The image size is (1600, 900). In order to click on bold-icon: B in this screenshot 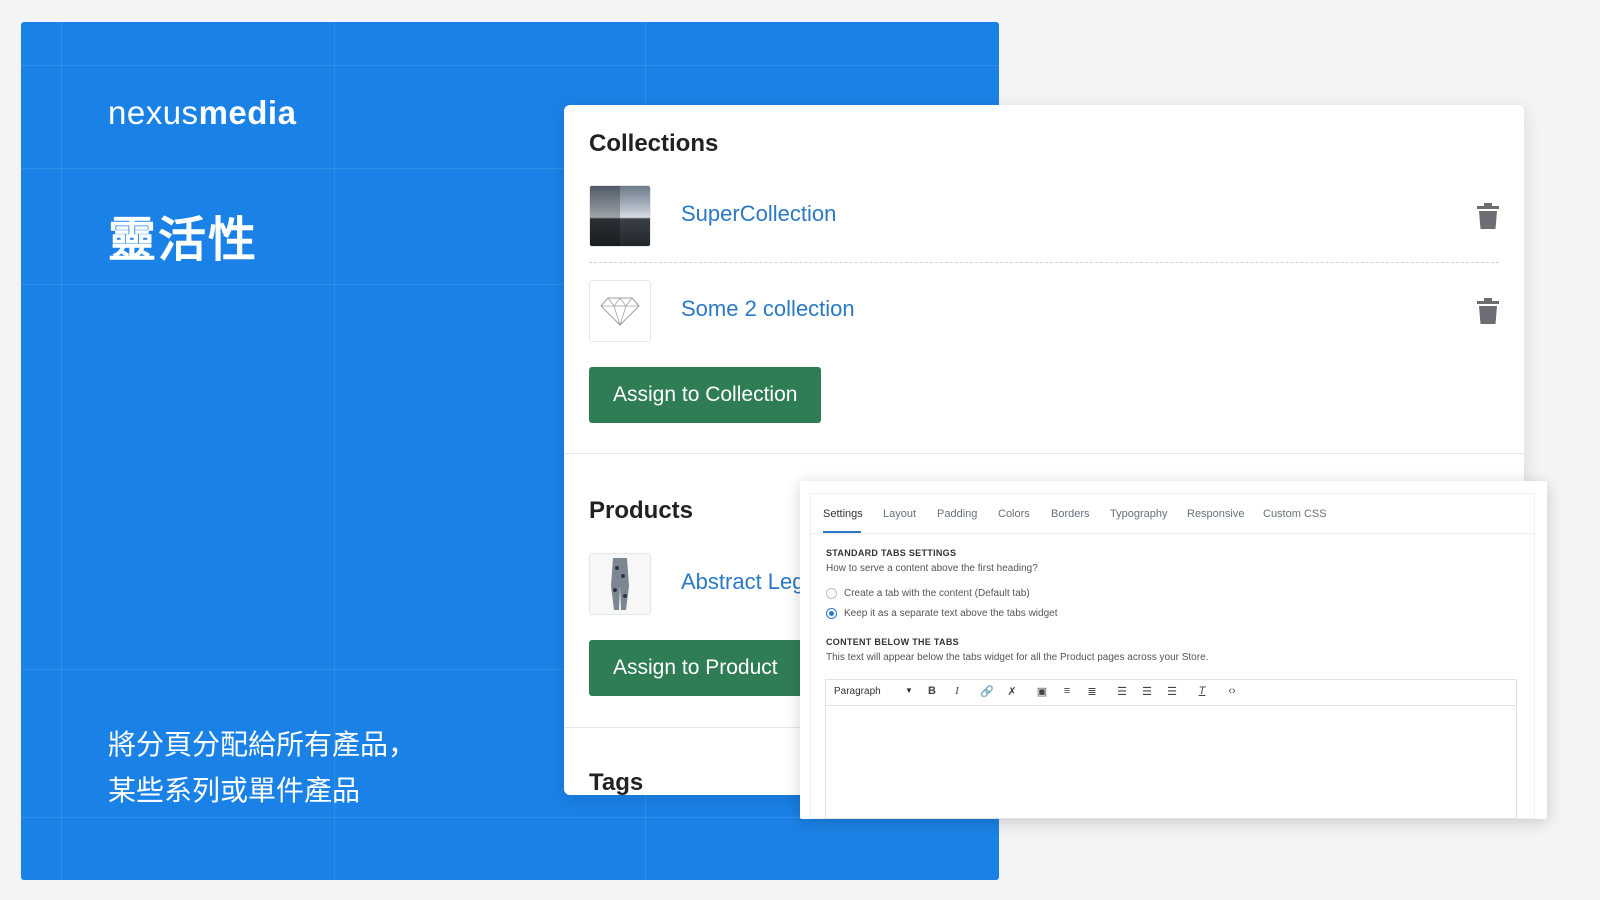, I will do `click(932, 691)`.